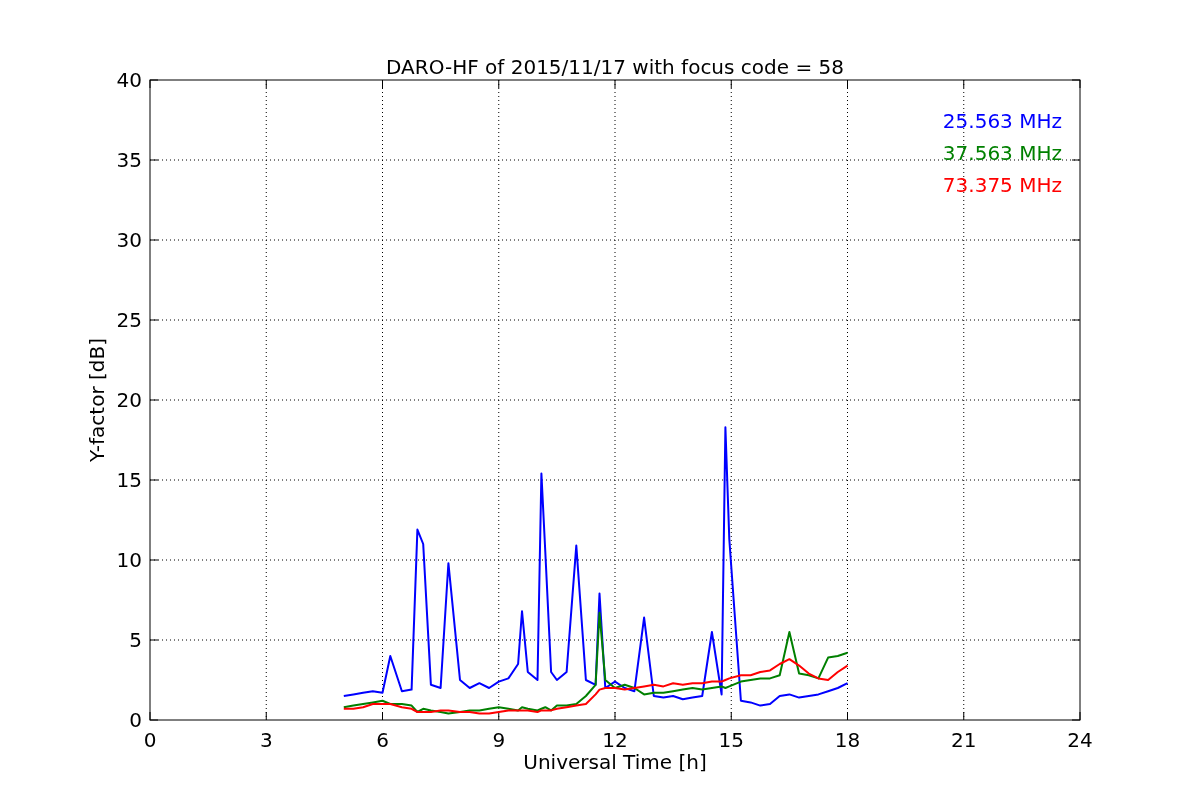 The height and width of the screenshot is (800, 1200). Describe the element at coordinates (731, 740) in the screenshot. I see `x-tick-label: 15` at that location.